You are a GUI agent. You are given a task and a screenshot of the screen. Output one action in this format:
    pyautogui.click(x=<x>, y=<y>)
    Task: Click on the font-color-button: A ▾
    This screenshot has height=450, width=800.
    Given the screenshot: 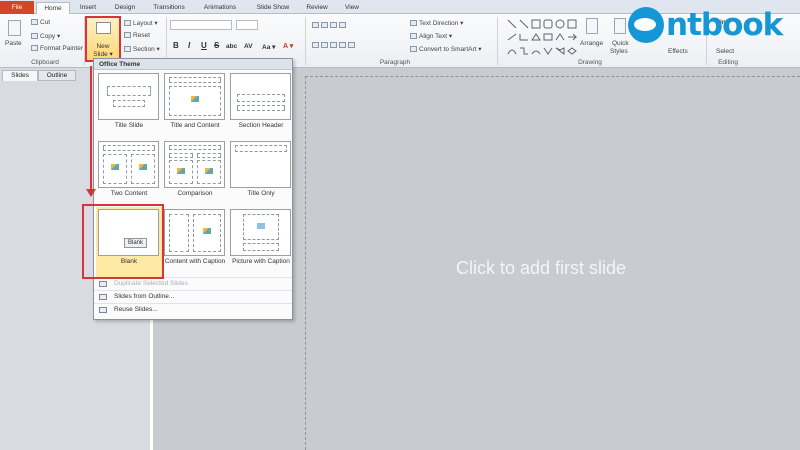 What is the action you would take?
    pyautogui.click(x=288, y=46)
    